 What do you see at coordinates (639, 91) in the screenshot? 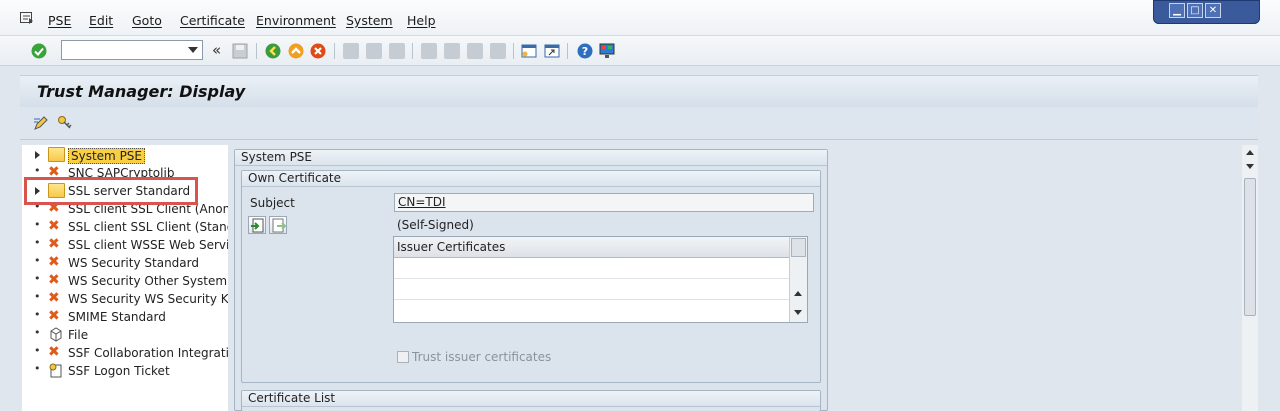
I see `title-bar: Trust Manager: Display` at bounding box center [639, 91].